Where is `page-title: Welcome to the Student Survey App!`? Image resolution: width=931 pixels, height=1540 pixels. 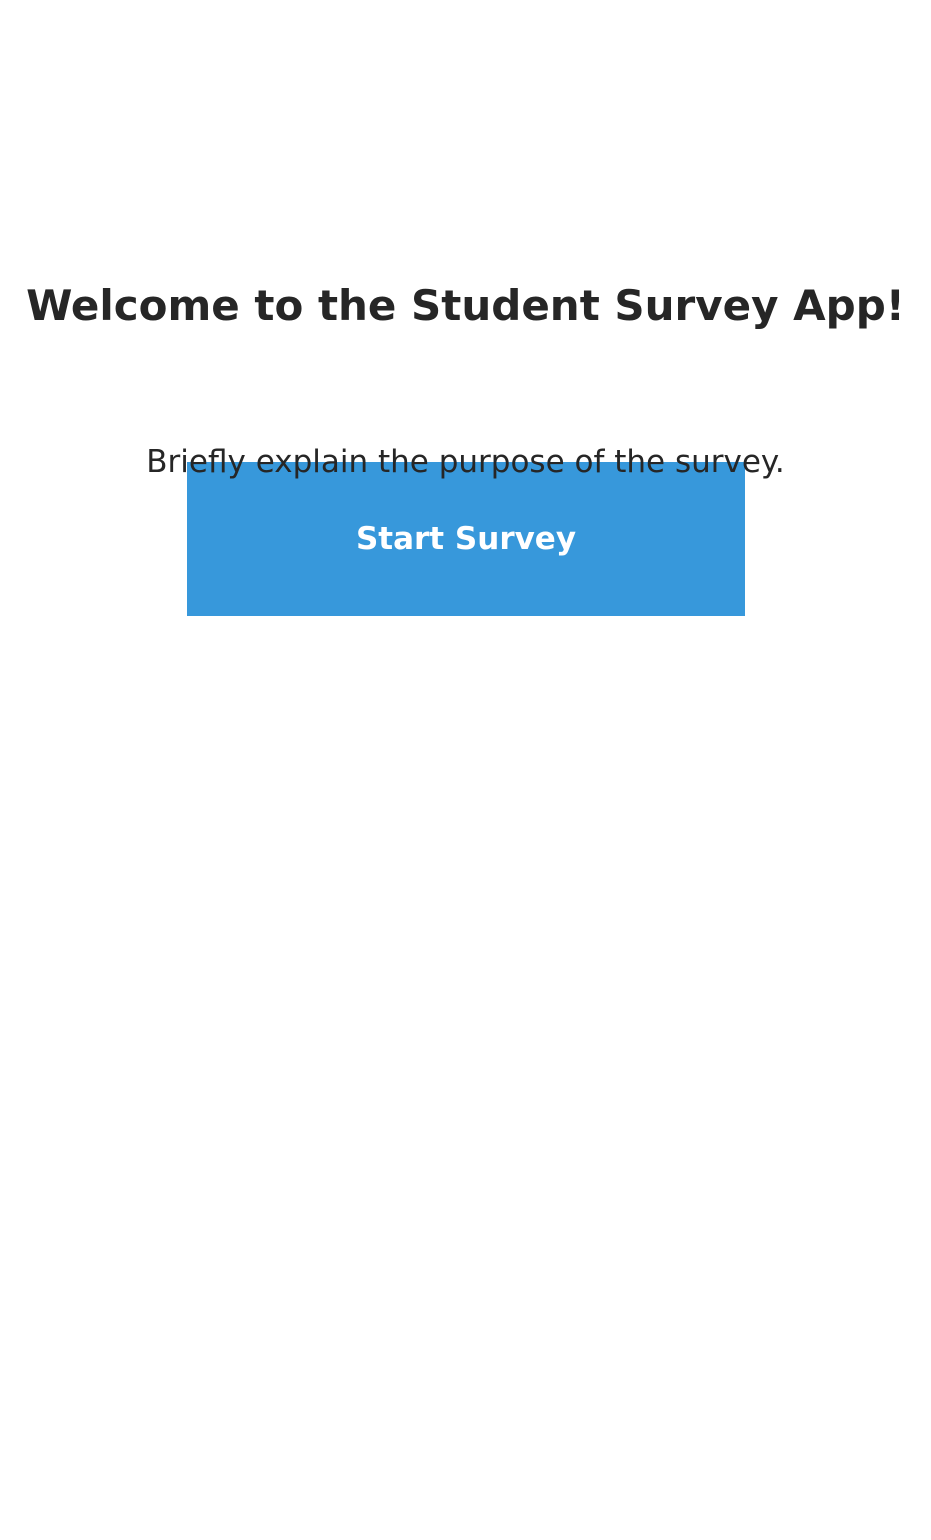
page-title: Welcome to the Student Survey App! is located at coordinates (465, 305).